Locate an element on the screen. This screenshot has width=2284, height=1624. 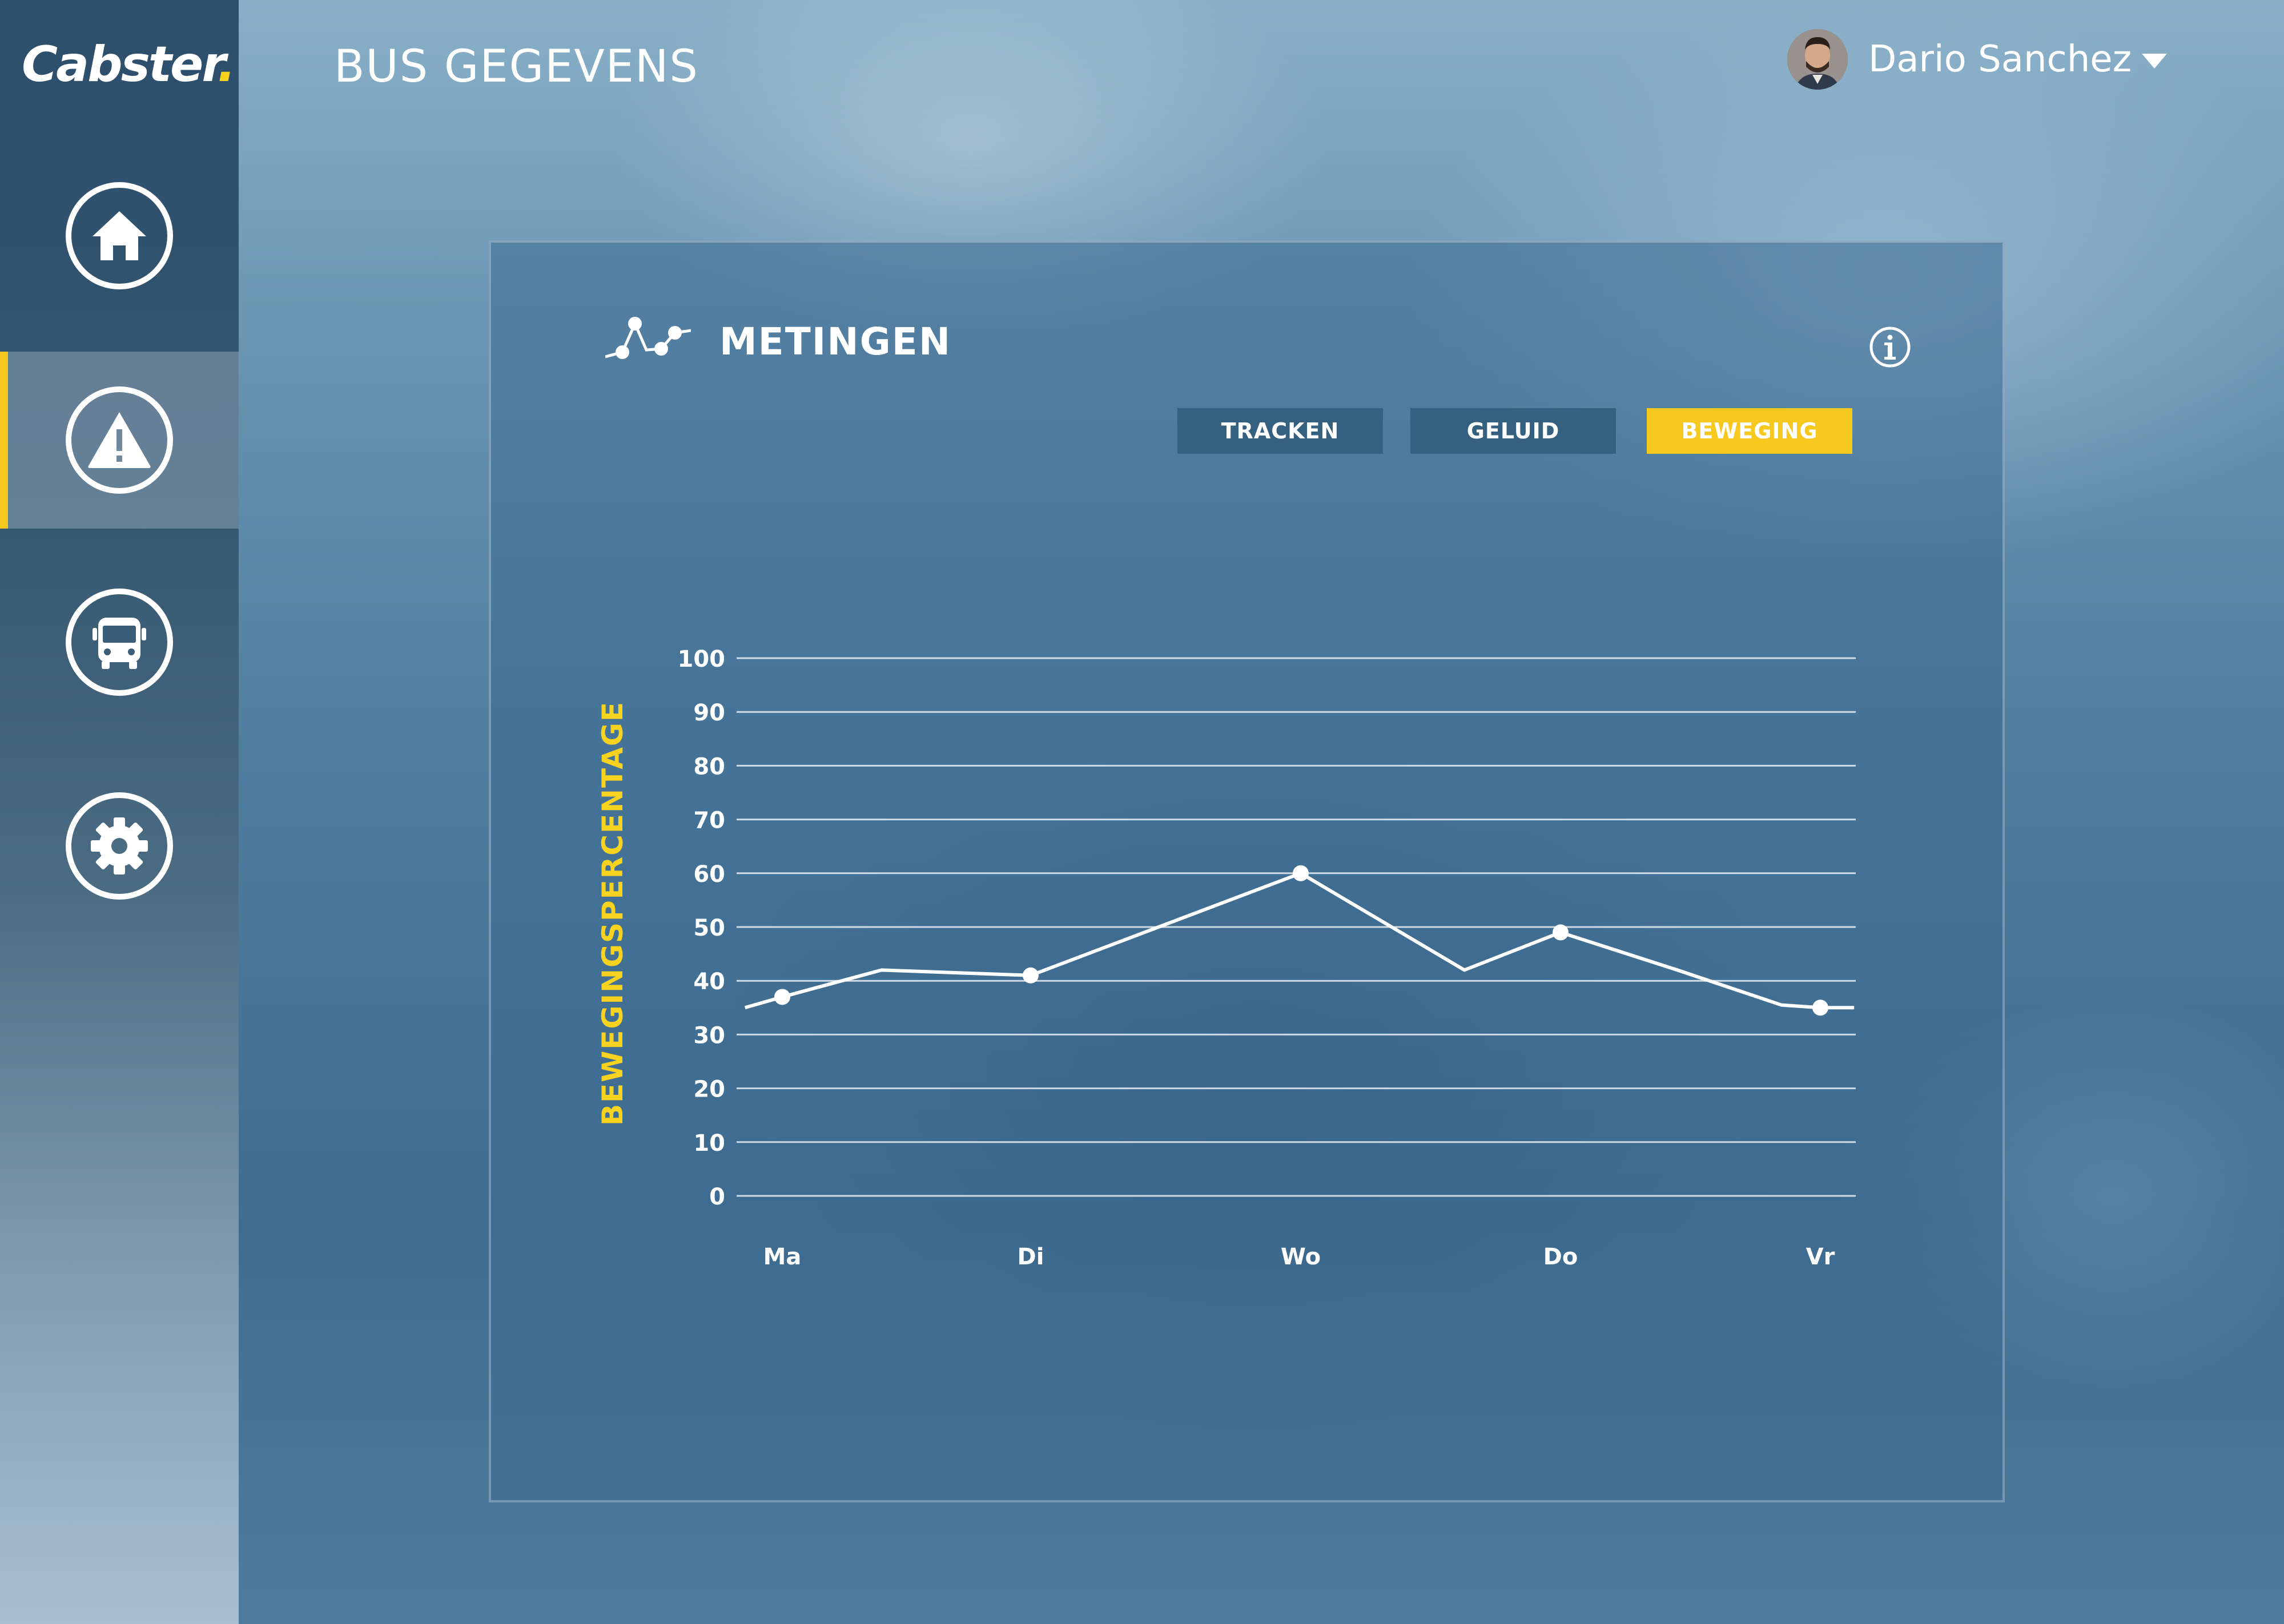
x-axis-ticks: Ma Di Wo Do Vr is located at coordinates (1299, 1257).